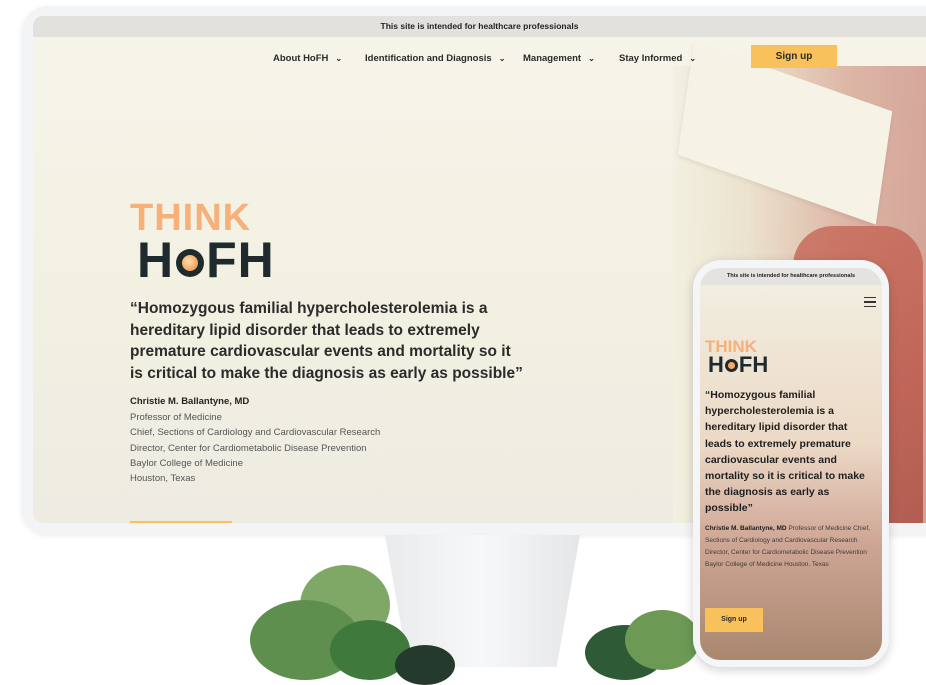 The image size is (926, 685). I want to click on author-credential: Professor of Medicine, so click(176, 417).